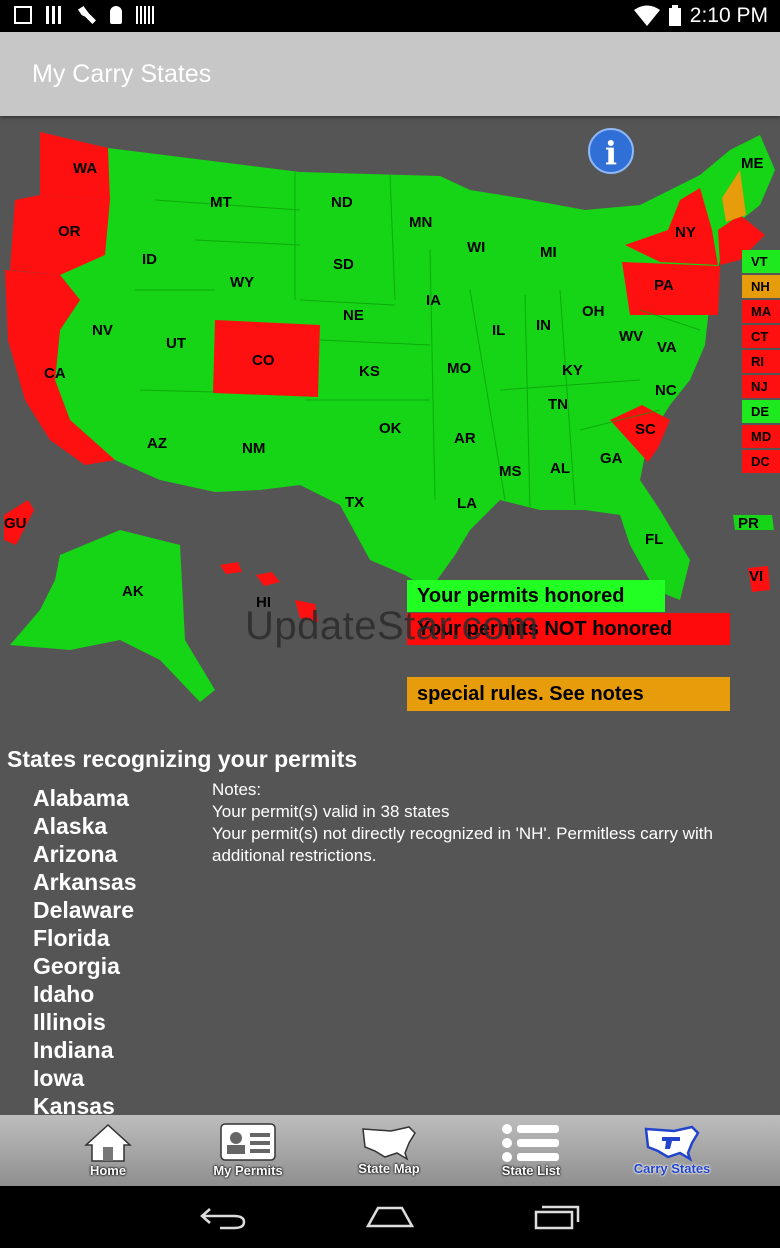  What do you see at coordinates (646, 15) in the screenshot?
I see `wifi-icon` at bounding box center [646, 15].